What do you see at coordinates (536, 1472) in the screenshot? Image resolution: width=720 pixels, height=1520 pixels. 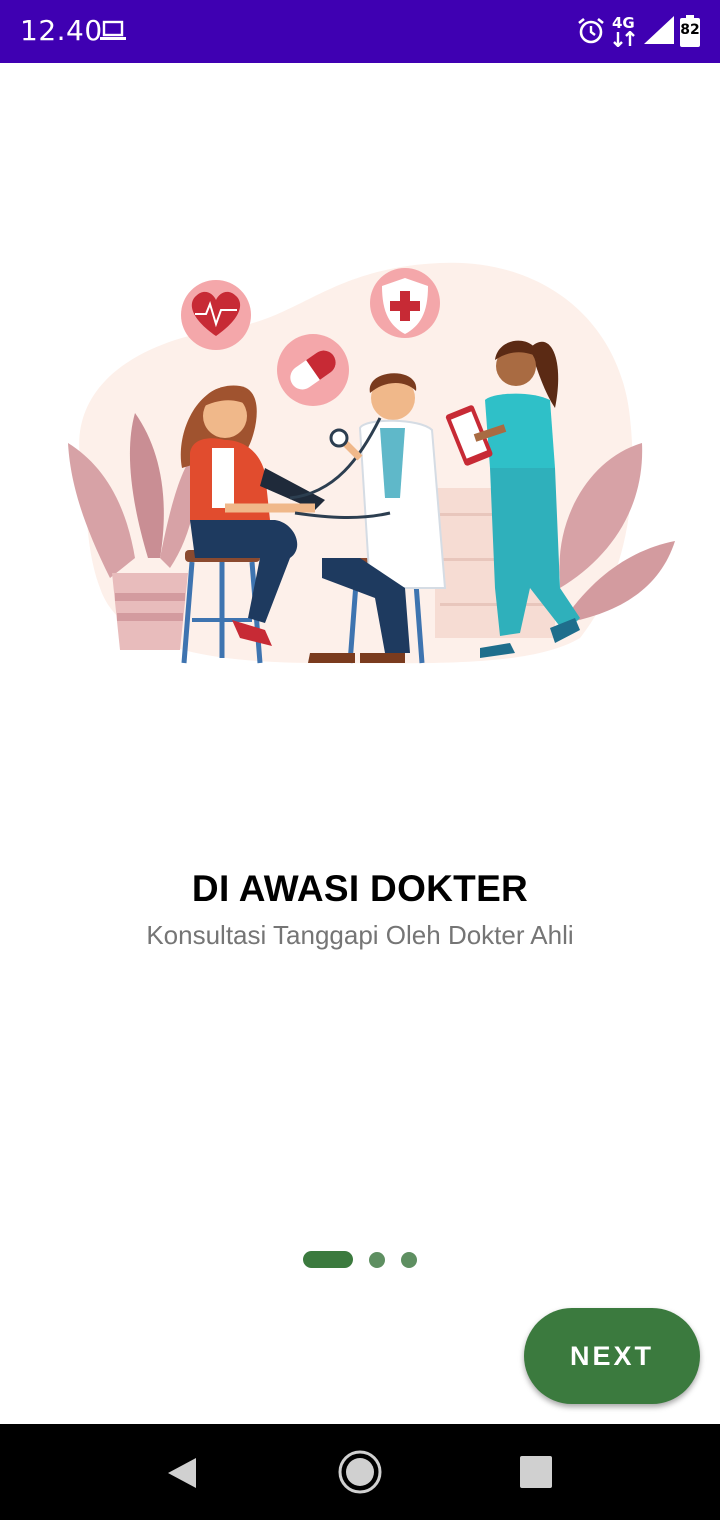 I see `recents-icon` at bounding box center [536, 1472].